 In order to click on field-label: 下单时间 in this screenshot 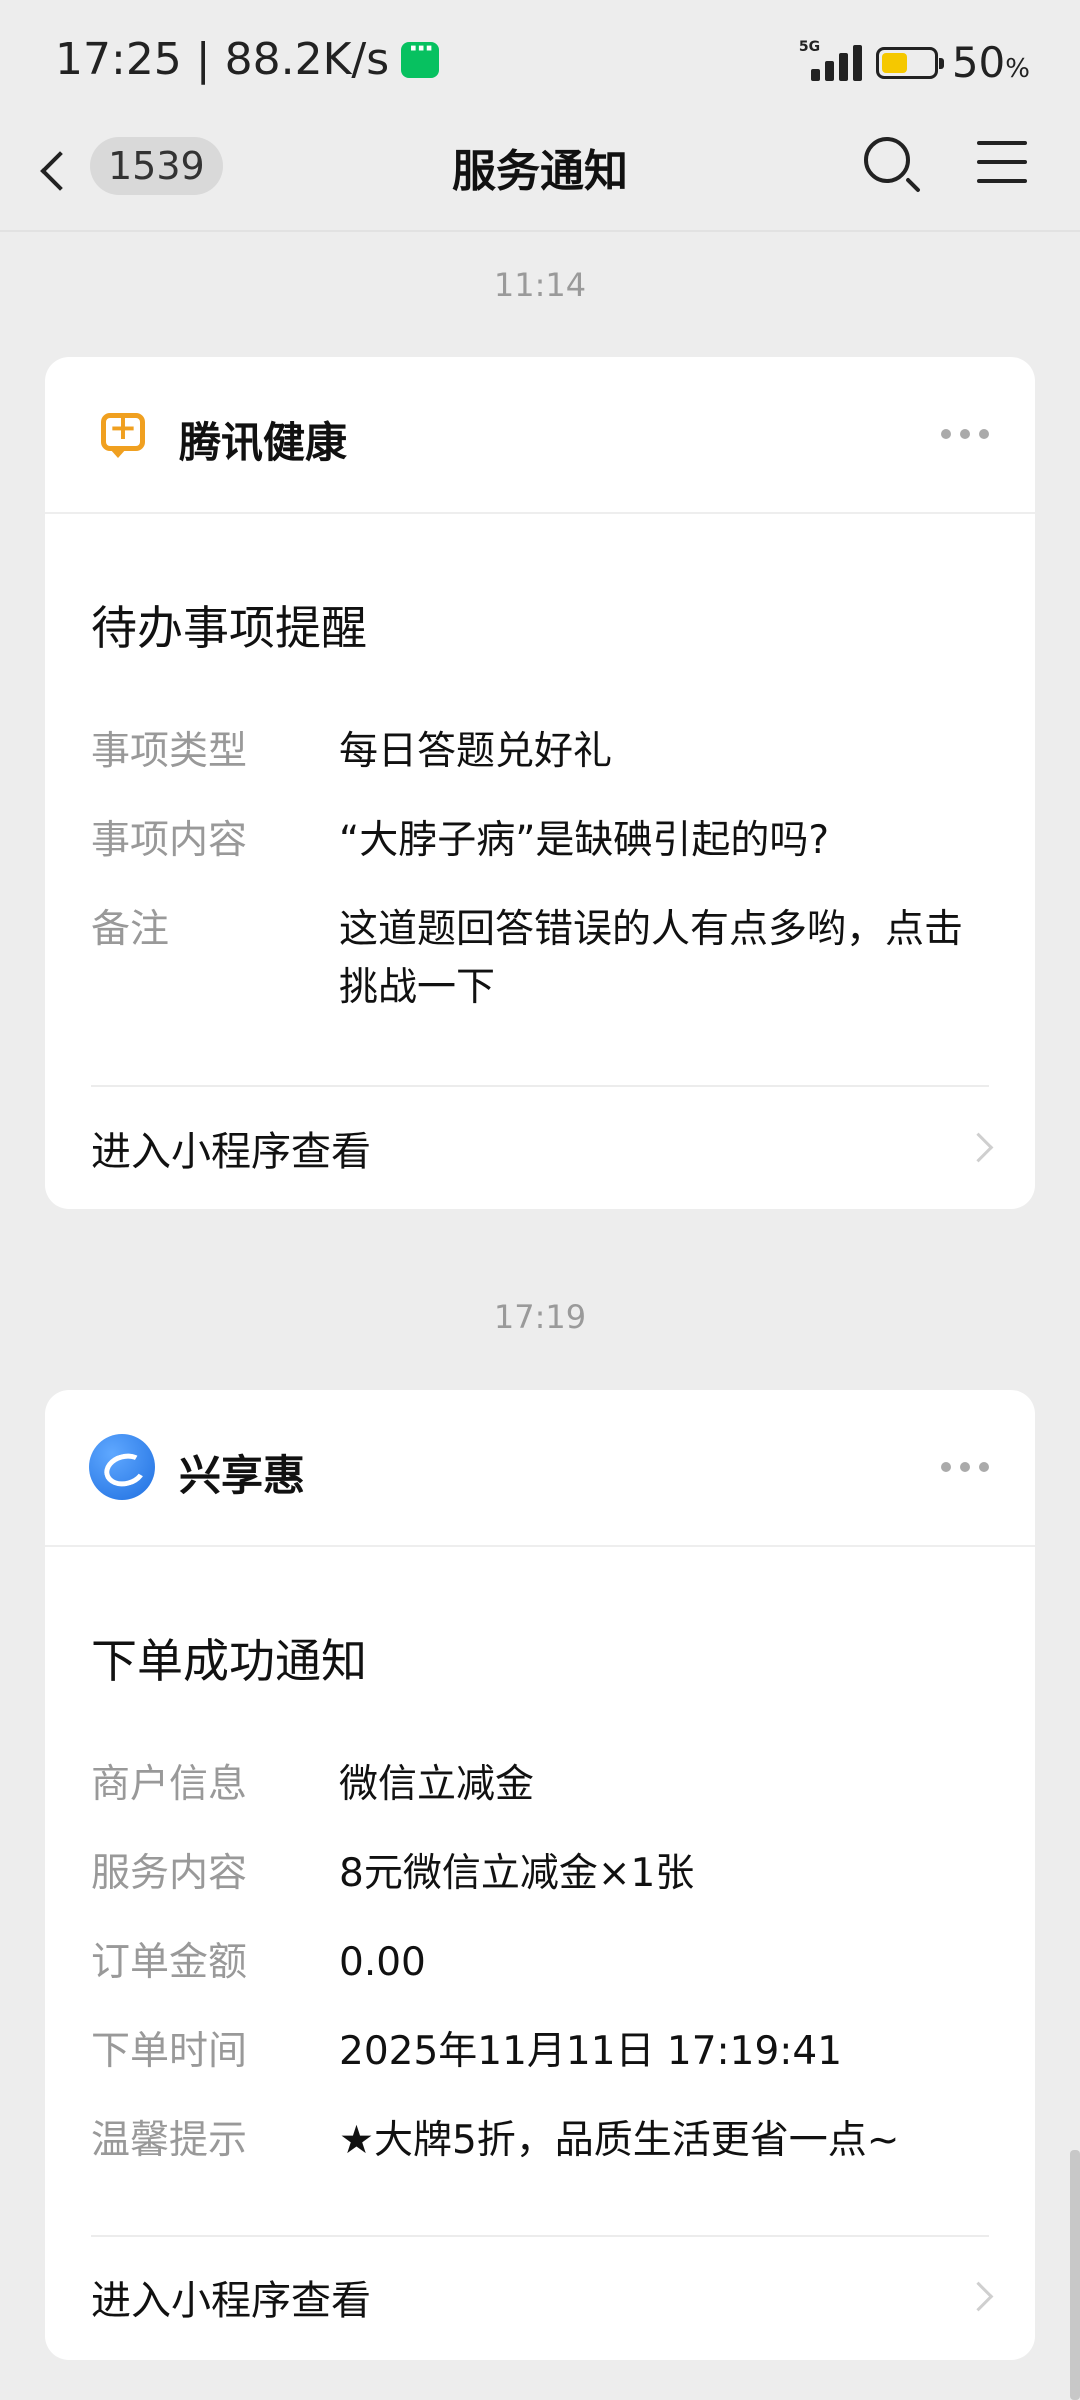, I will do `click(169, 2051)`.